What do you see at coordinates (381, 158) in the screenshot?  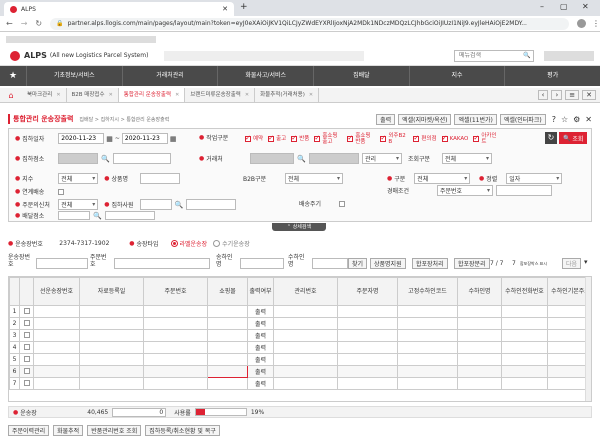 I see `manage-select: 관리` at bounding box center [381, 158].